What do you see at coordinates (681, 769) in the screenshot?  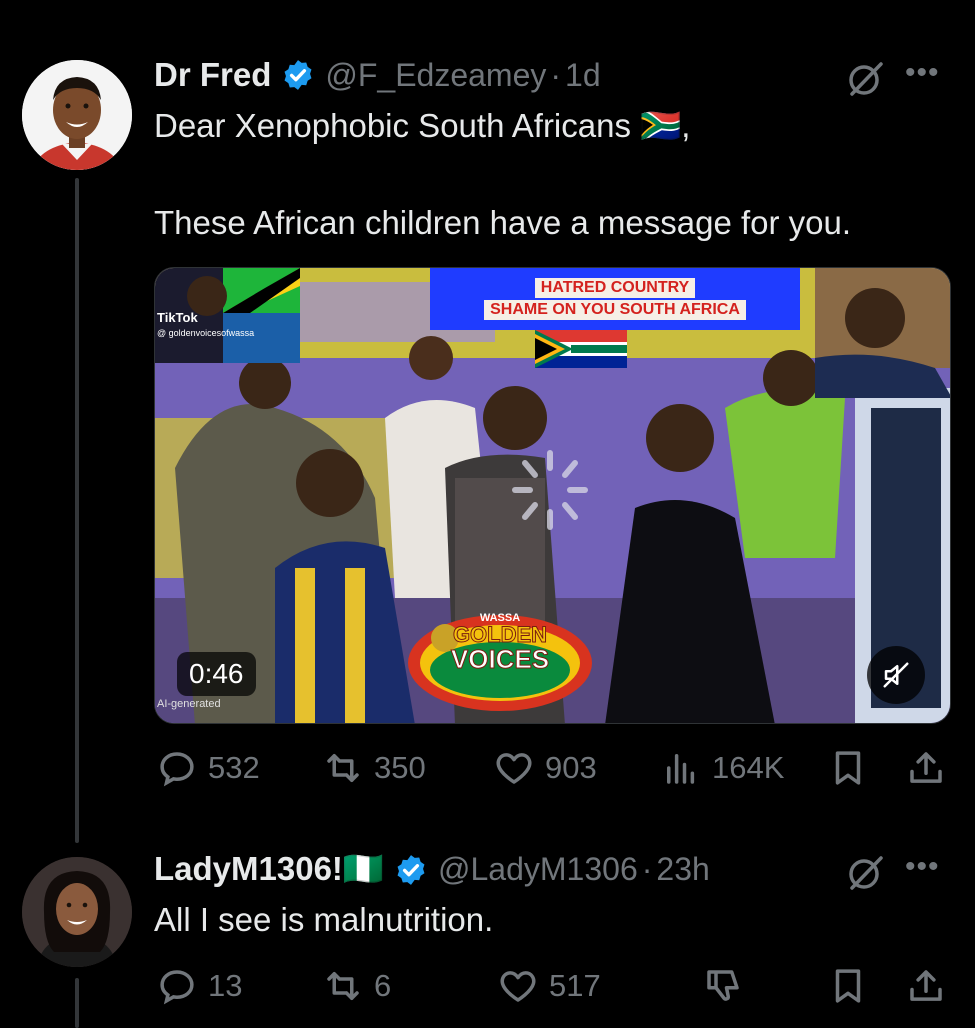 I see `views-icon` at bounding box center [681, 769].